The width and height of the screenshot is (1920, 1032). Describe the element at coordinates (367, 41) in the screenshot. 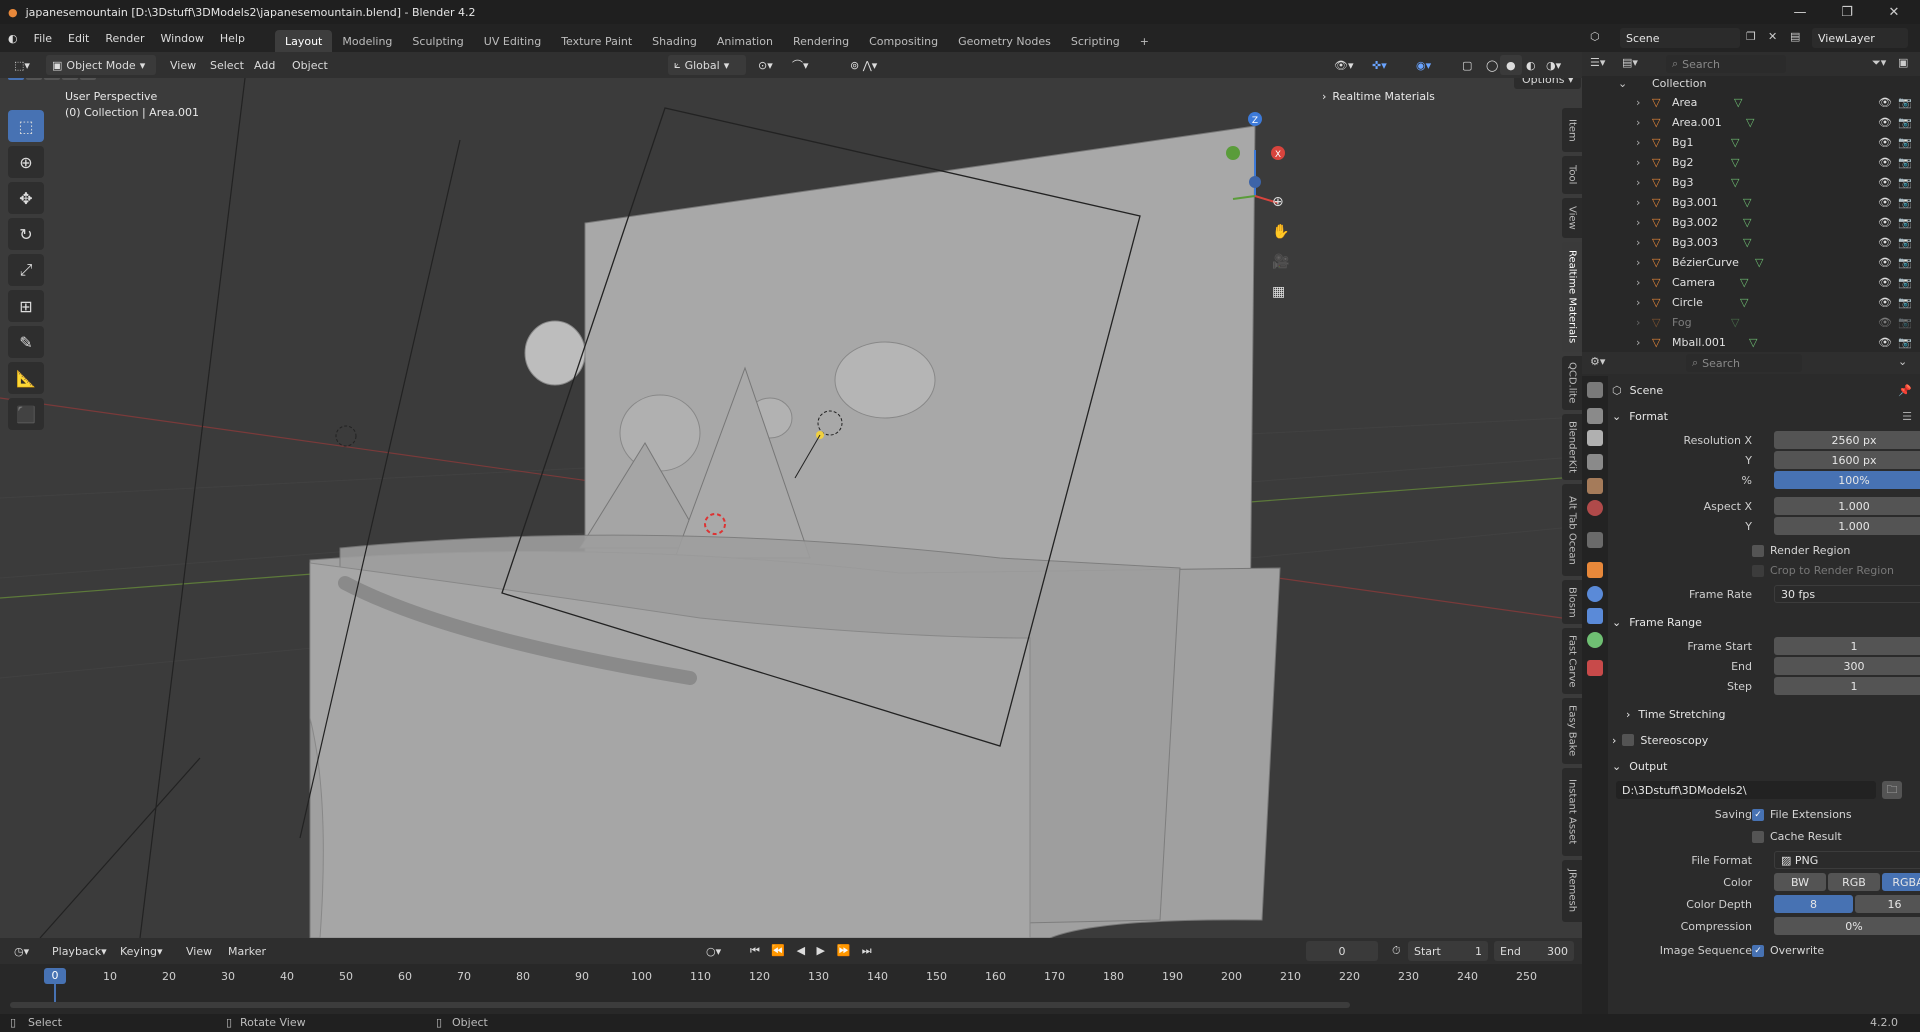

I see `tab-modeling: Modeling` at that location.